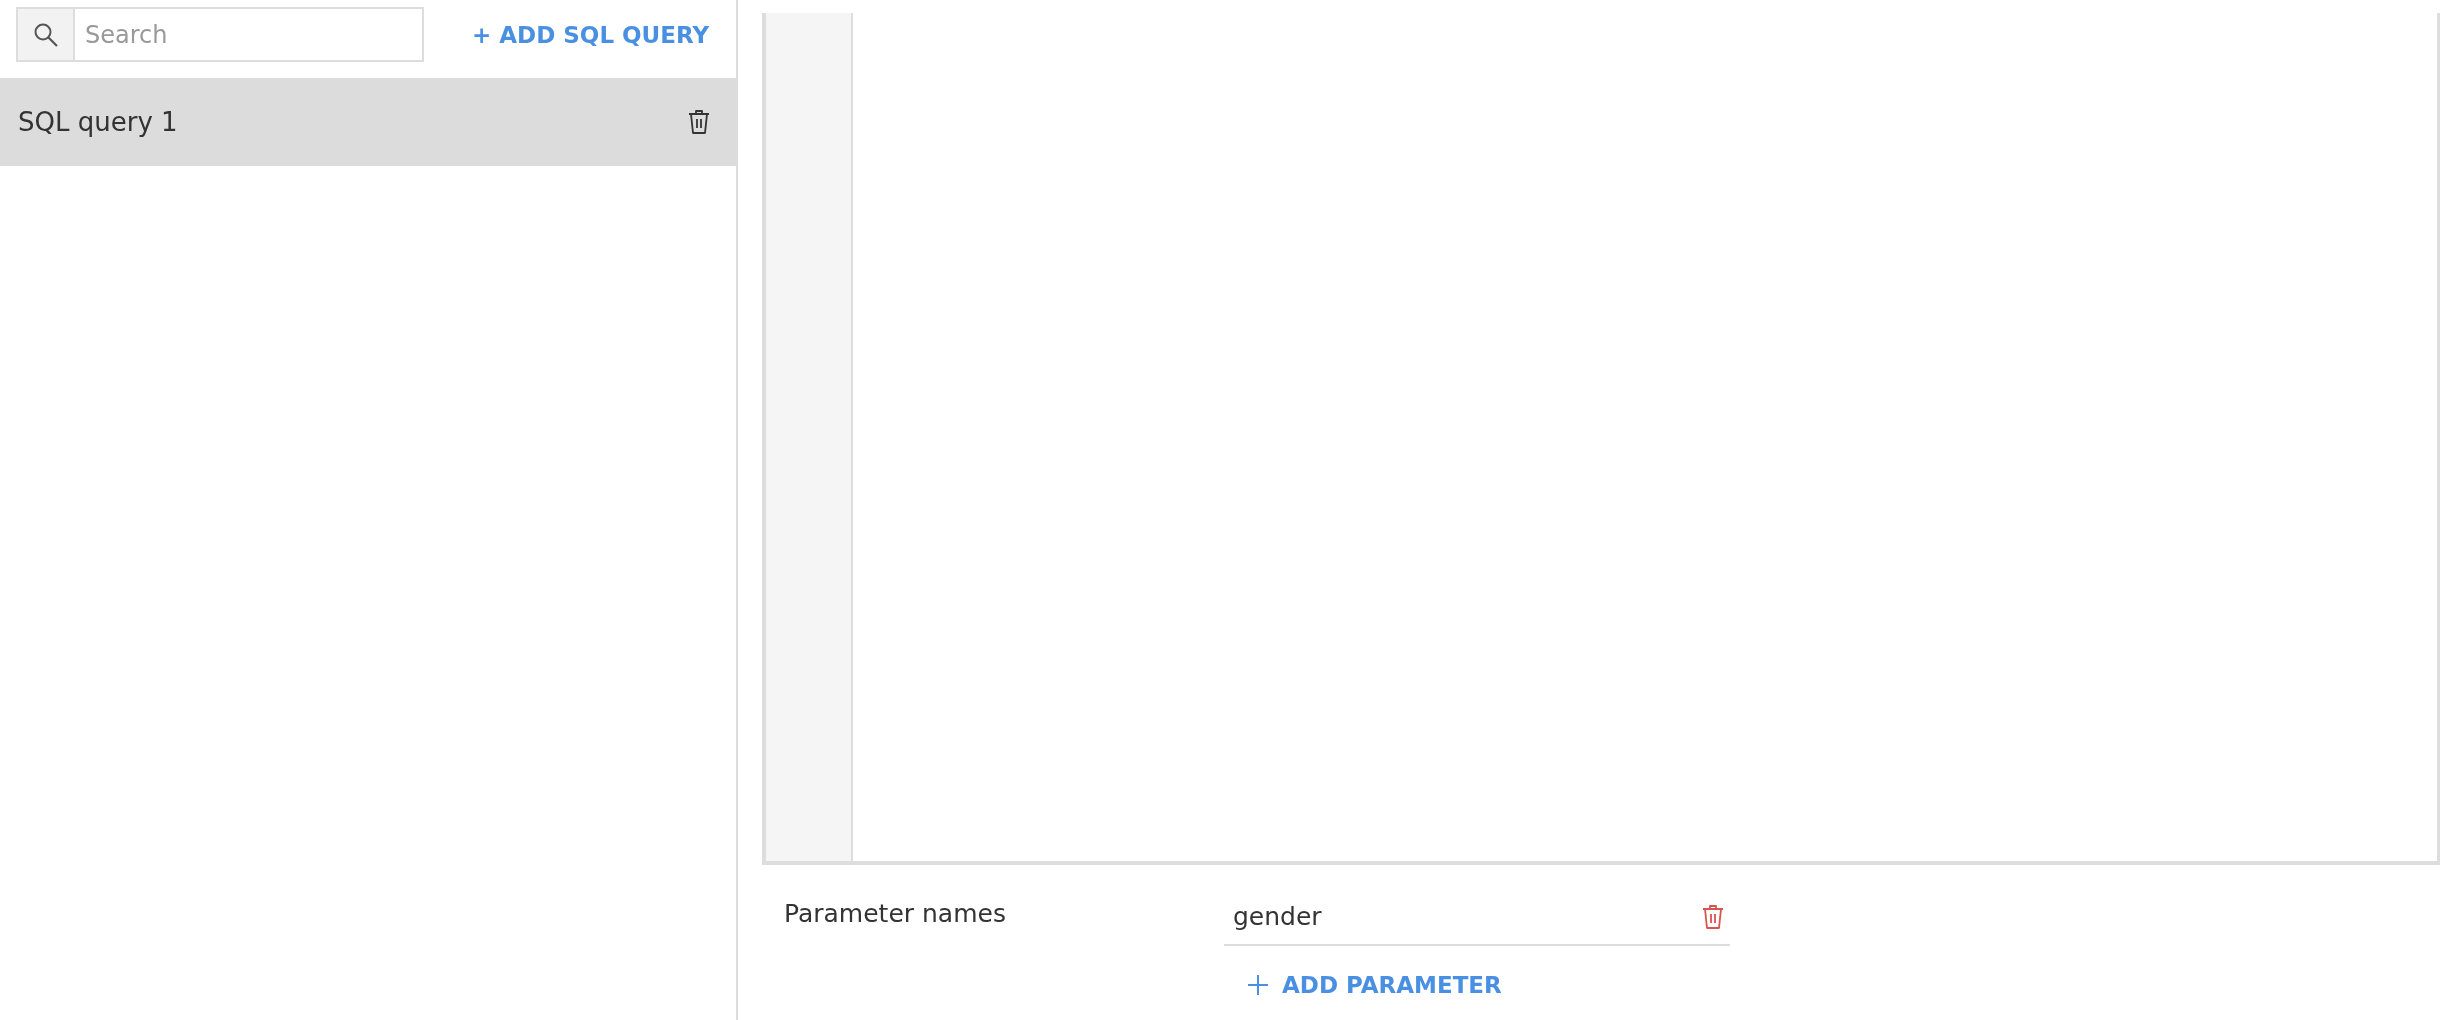  I want to click on query-list-item: SQL query 1, so click(368, 122).